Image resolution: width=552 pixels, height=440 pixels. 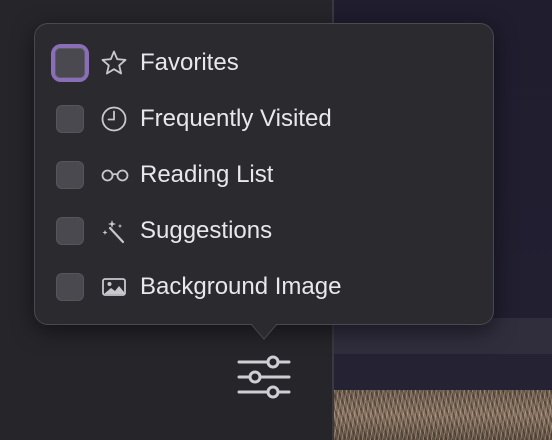 What do you see at coordinates (263, 63) in the screenshot?
I see `menu-item-favorites: Favorites` at bounding box center [263, 63].